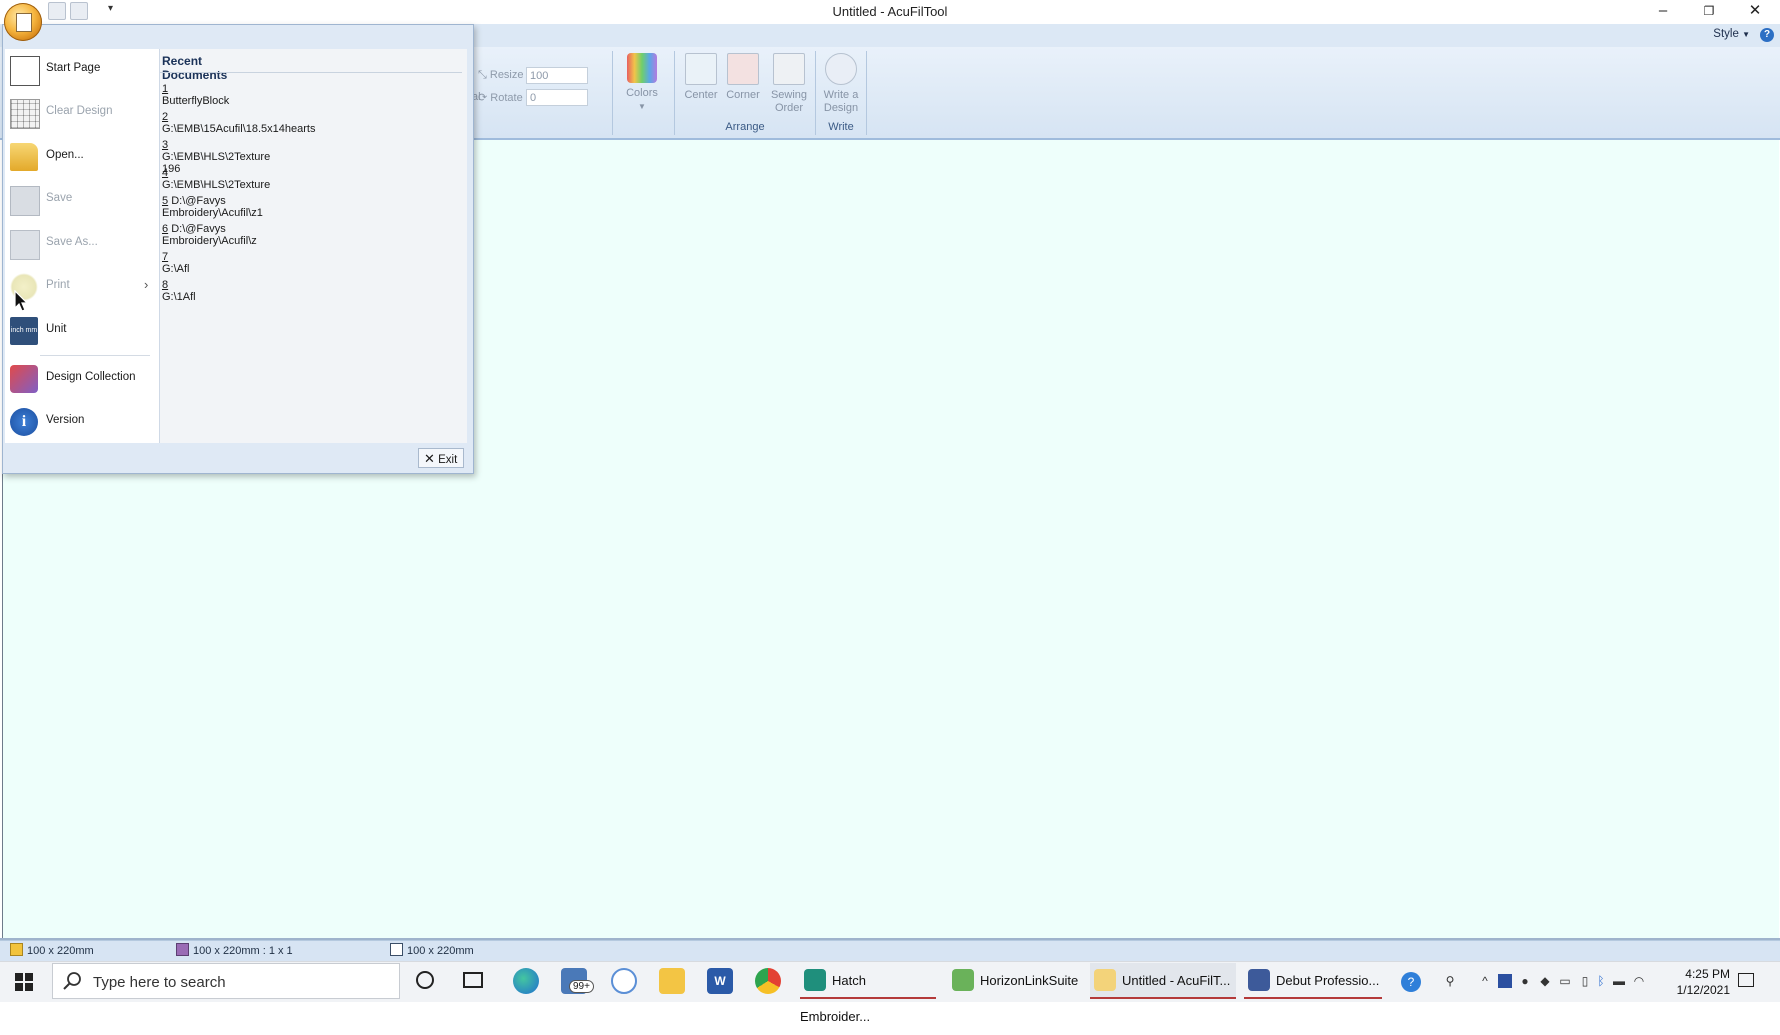 The width and height of the screenshot is (1780, 1035). What do you see at coordinates (1545, 981) in the screenshot?
I see `dropbox-icon: ◆` at bounding box center [1545, 981].